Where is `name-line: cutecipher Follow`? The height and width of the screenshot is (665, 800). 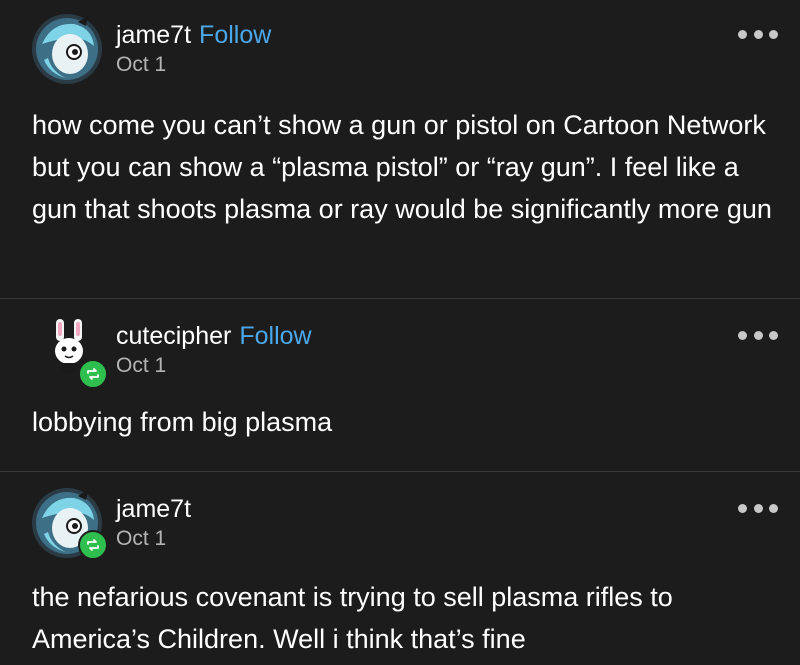
name-line: cutecipher Follow is located at coordinates (214, 336).